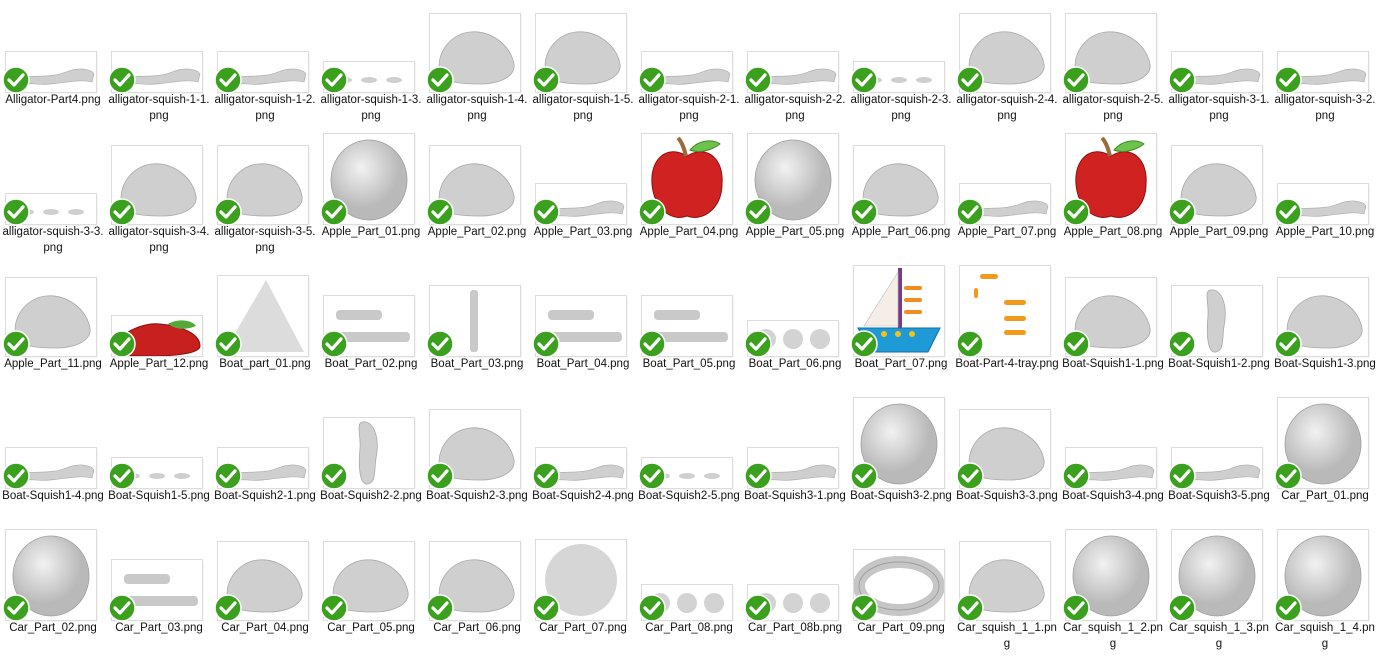 This screenshot has height=660, width=1376. I want to click on file-tile: alligator-squish-2-2.png, so click(795, 66).